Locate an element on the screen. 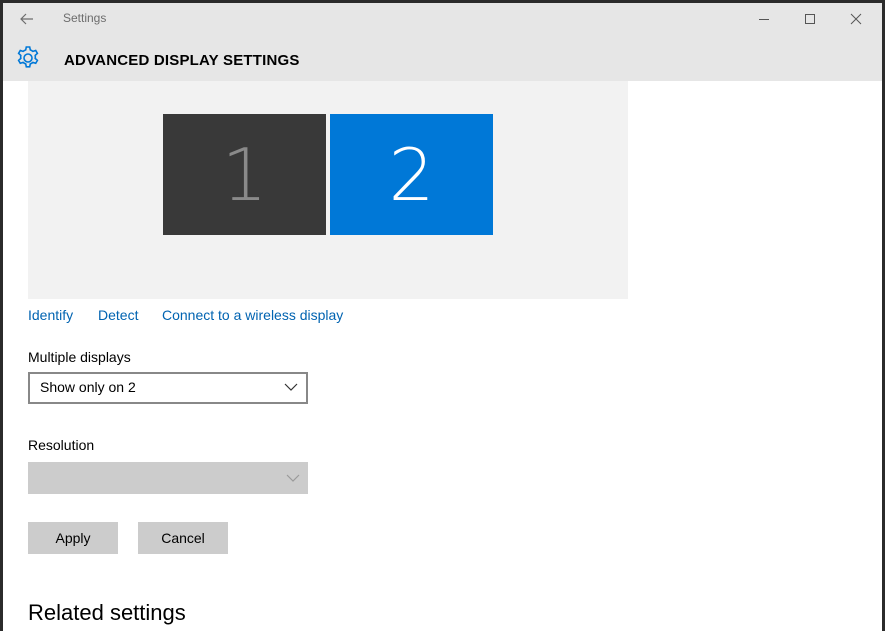 This screenshot has height=631, width=885. monitor-1-number: 1 is located at coordinates (244, 174).